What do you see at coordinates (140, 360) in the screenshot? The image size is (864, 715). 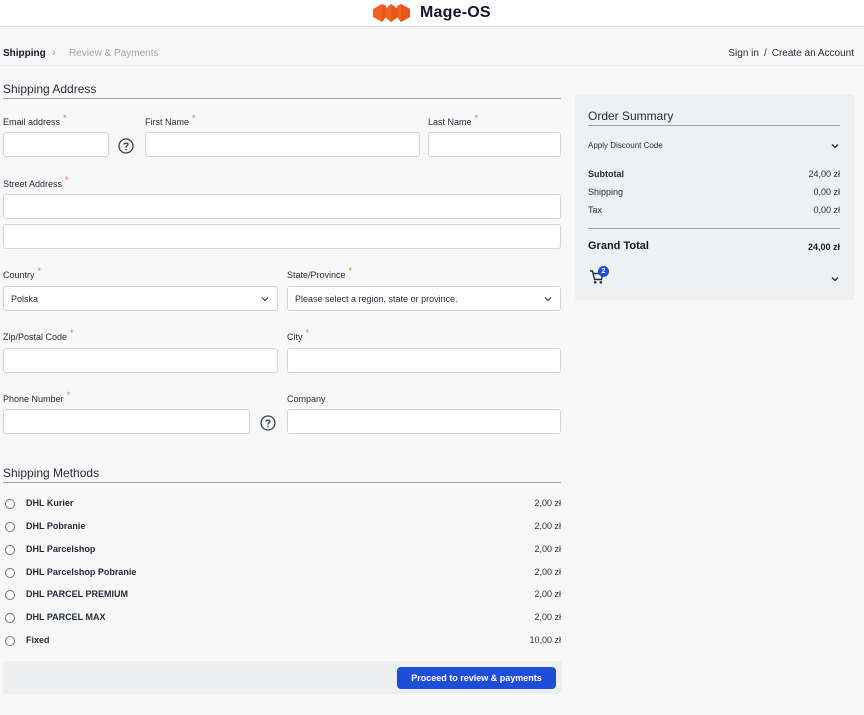 I see `zip-field` at bounding box center [140, 360].